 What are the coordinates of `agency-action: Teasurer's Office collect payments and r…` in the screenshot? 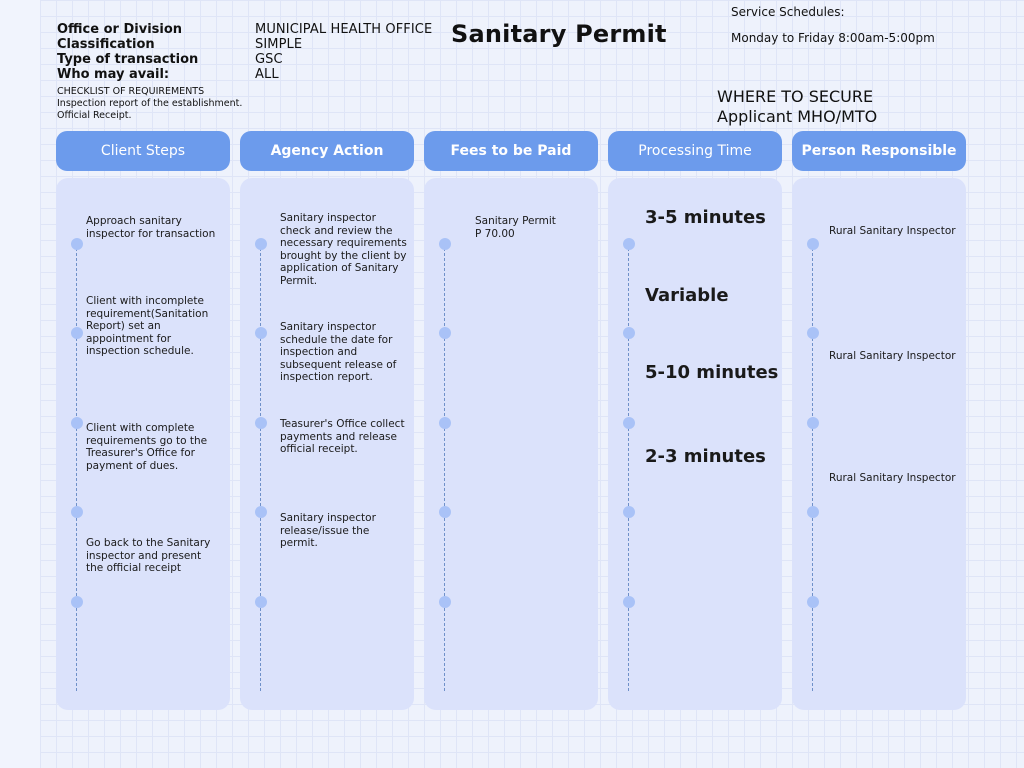 It's located at (342, 436).